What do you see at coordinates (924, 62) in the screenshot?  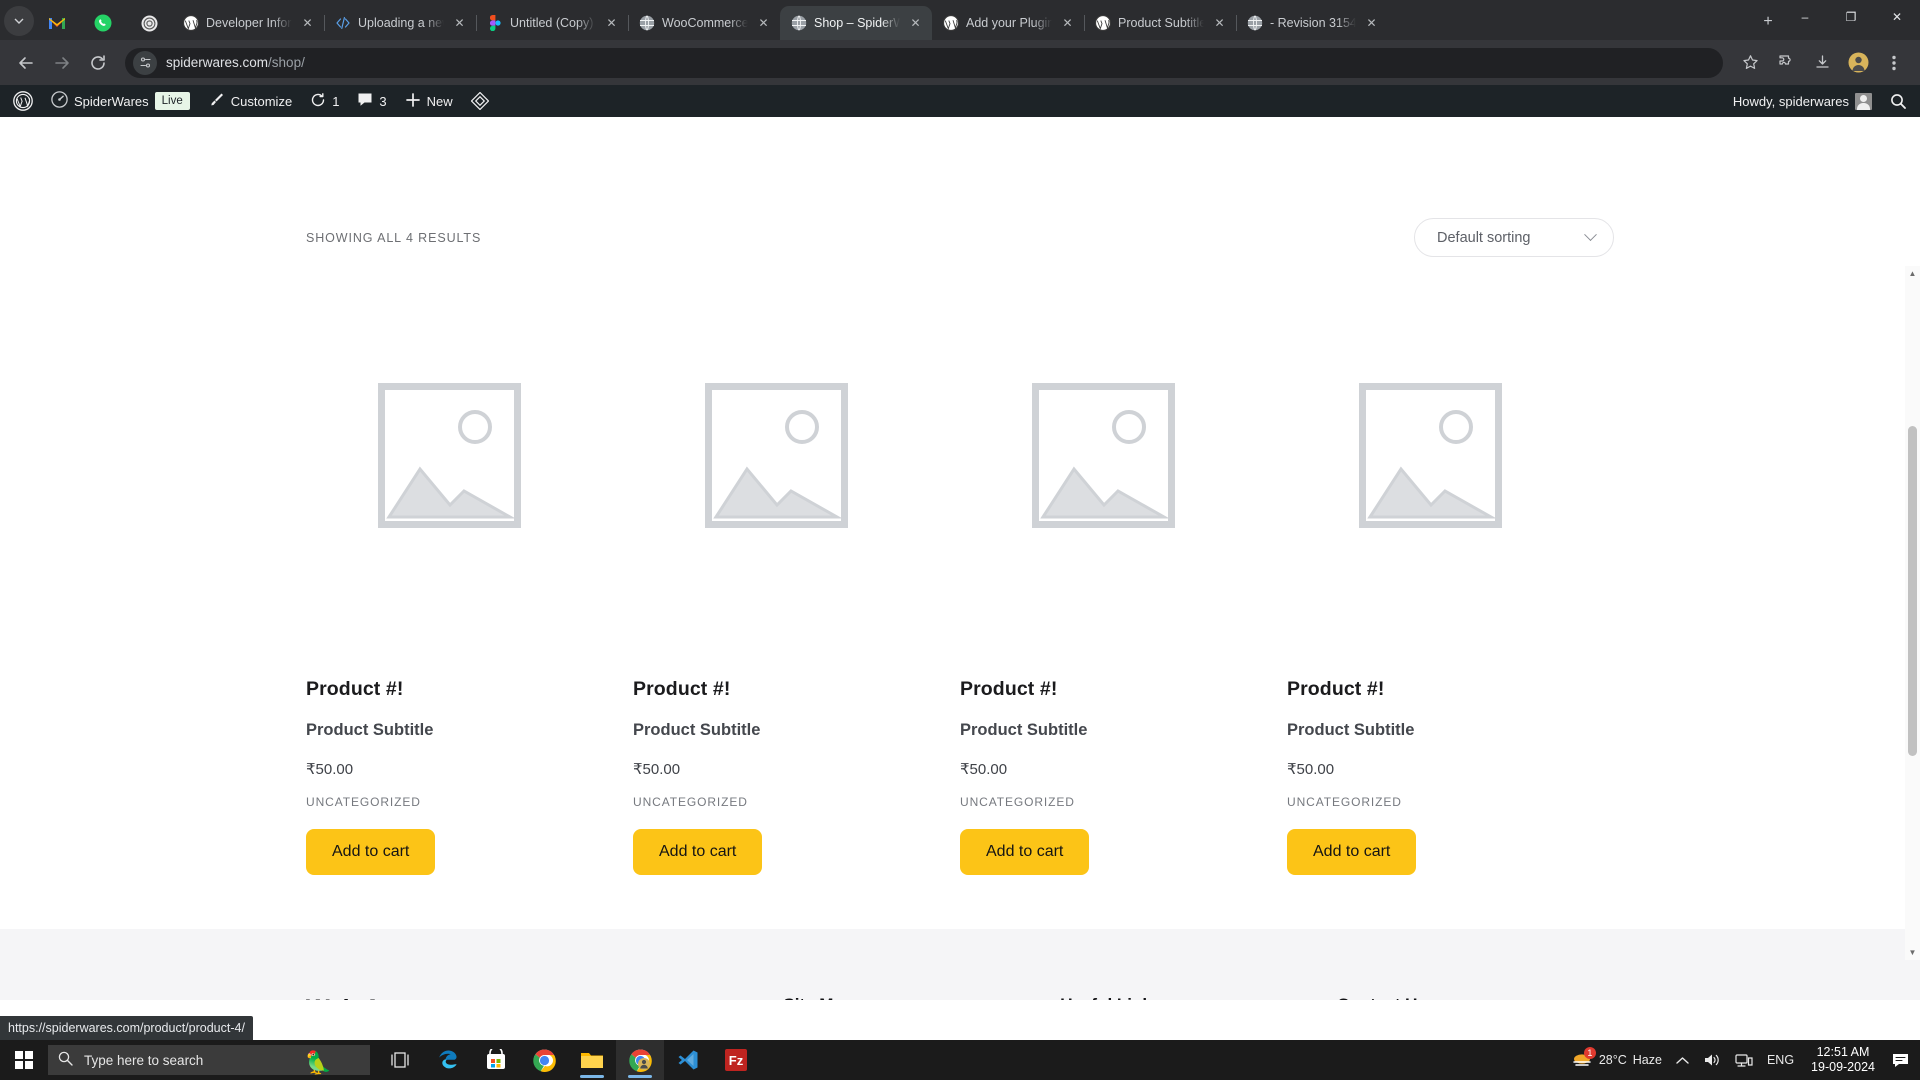 I see `address-bar: spiderwares.com/shop/` at bounding box center [924, 62].